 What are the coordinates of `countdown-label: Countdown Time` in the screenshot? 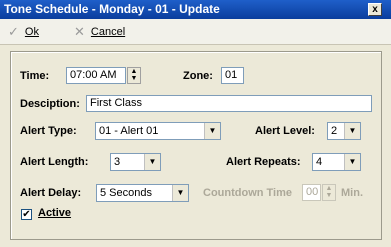 It's located at (248, 193).